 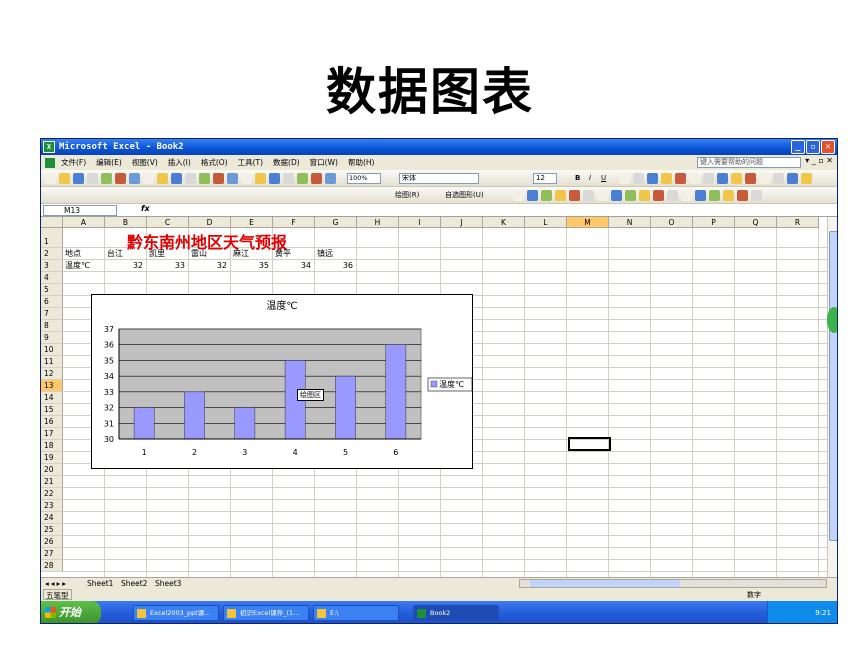 I want to click on row-header-15: 15, so click(x=52, y=410).